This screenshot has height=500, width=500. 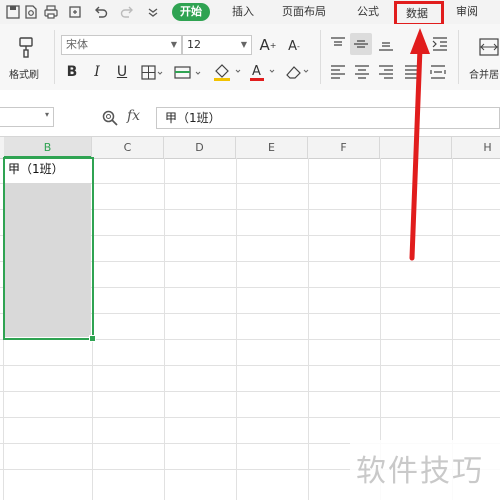 What do you see at coordinates (440, 44) in the screenshot?
I see `indent-icon` at bounding box center [440, 44].